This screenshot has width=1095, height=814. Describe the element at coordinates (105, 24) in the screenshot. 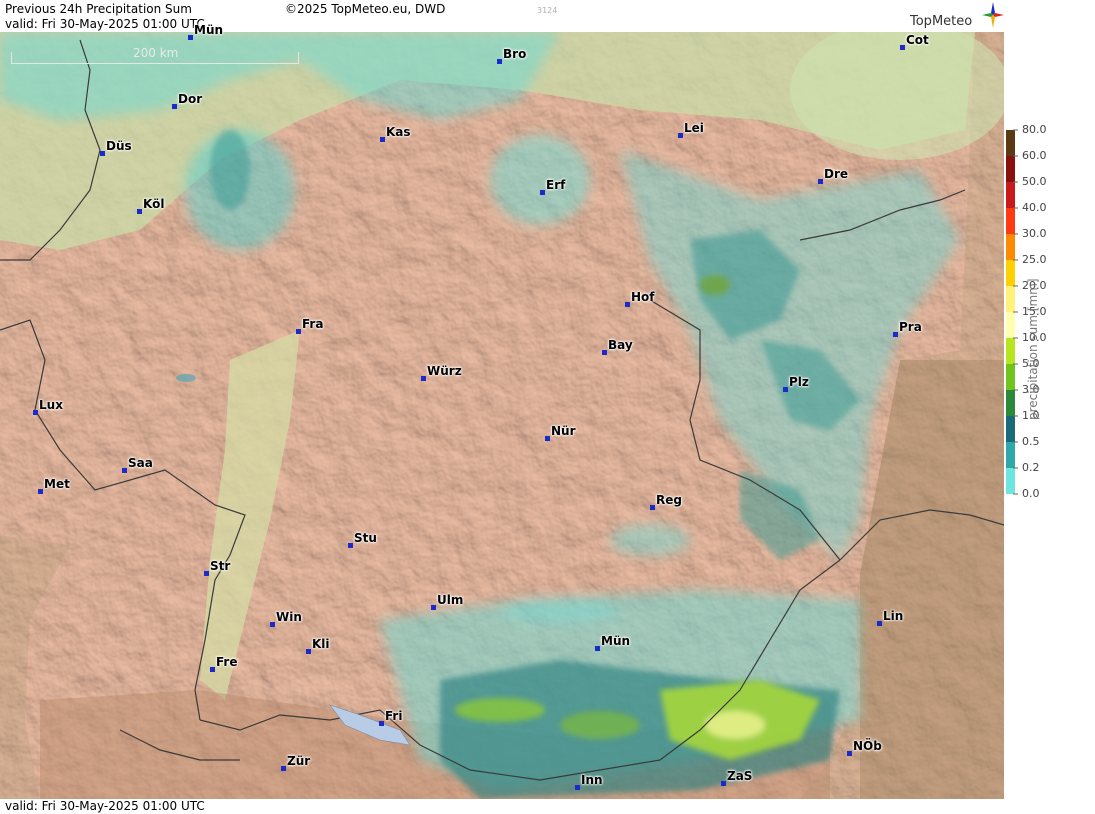

I see `valid-time: valid: Fri 30-May-2025 01:00 UTC` at that location.